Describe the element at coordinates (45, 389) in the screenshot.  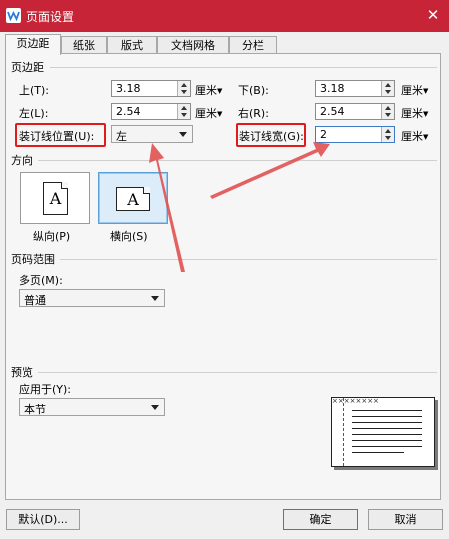
I see `apply-to-label: 应用于(Y):` at that location.